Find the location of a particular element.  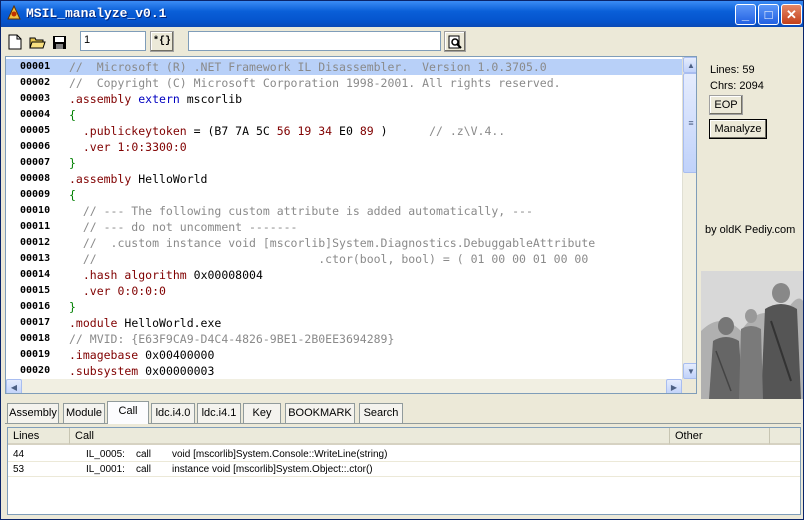

code-line: 00009 { is located at coordinates (344, 195).